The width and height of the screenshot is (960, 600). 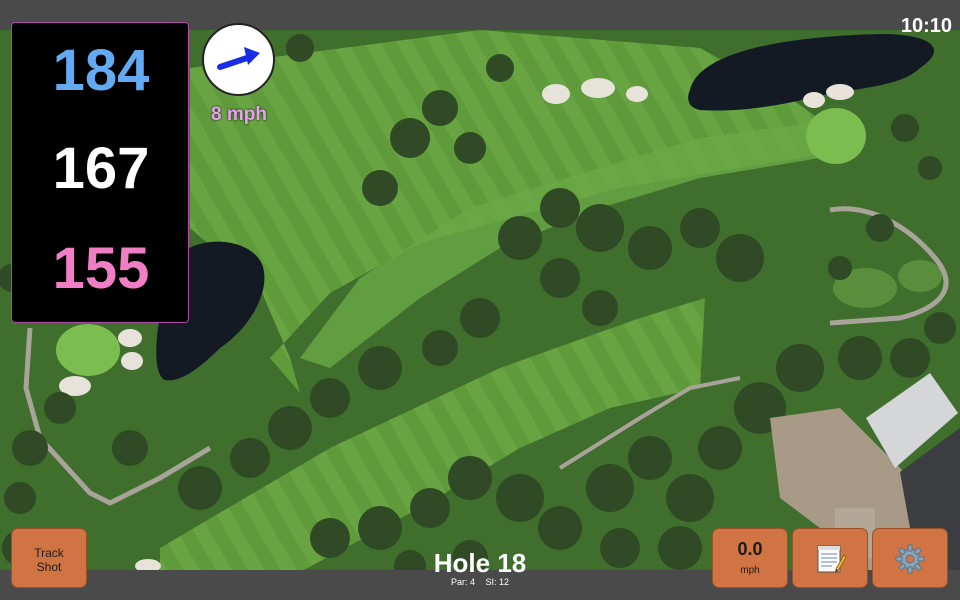 I want to click on clock: 10:10, so click(x=926, y=26).